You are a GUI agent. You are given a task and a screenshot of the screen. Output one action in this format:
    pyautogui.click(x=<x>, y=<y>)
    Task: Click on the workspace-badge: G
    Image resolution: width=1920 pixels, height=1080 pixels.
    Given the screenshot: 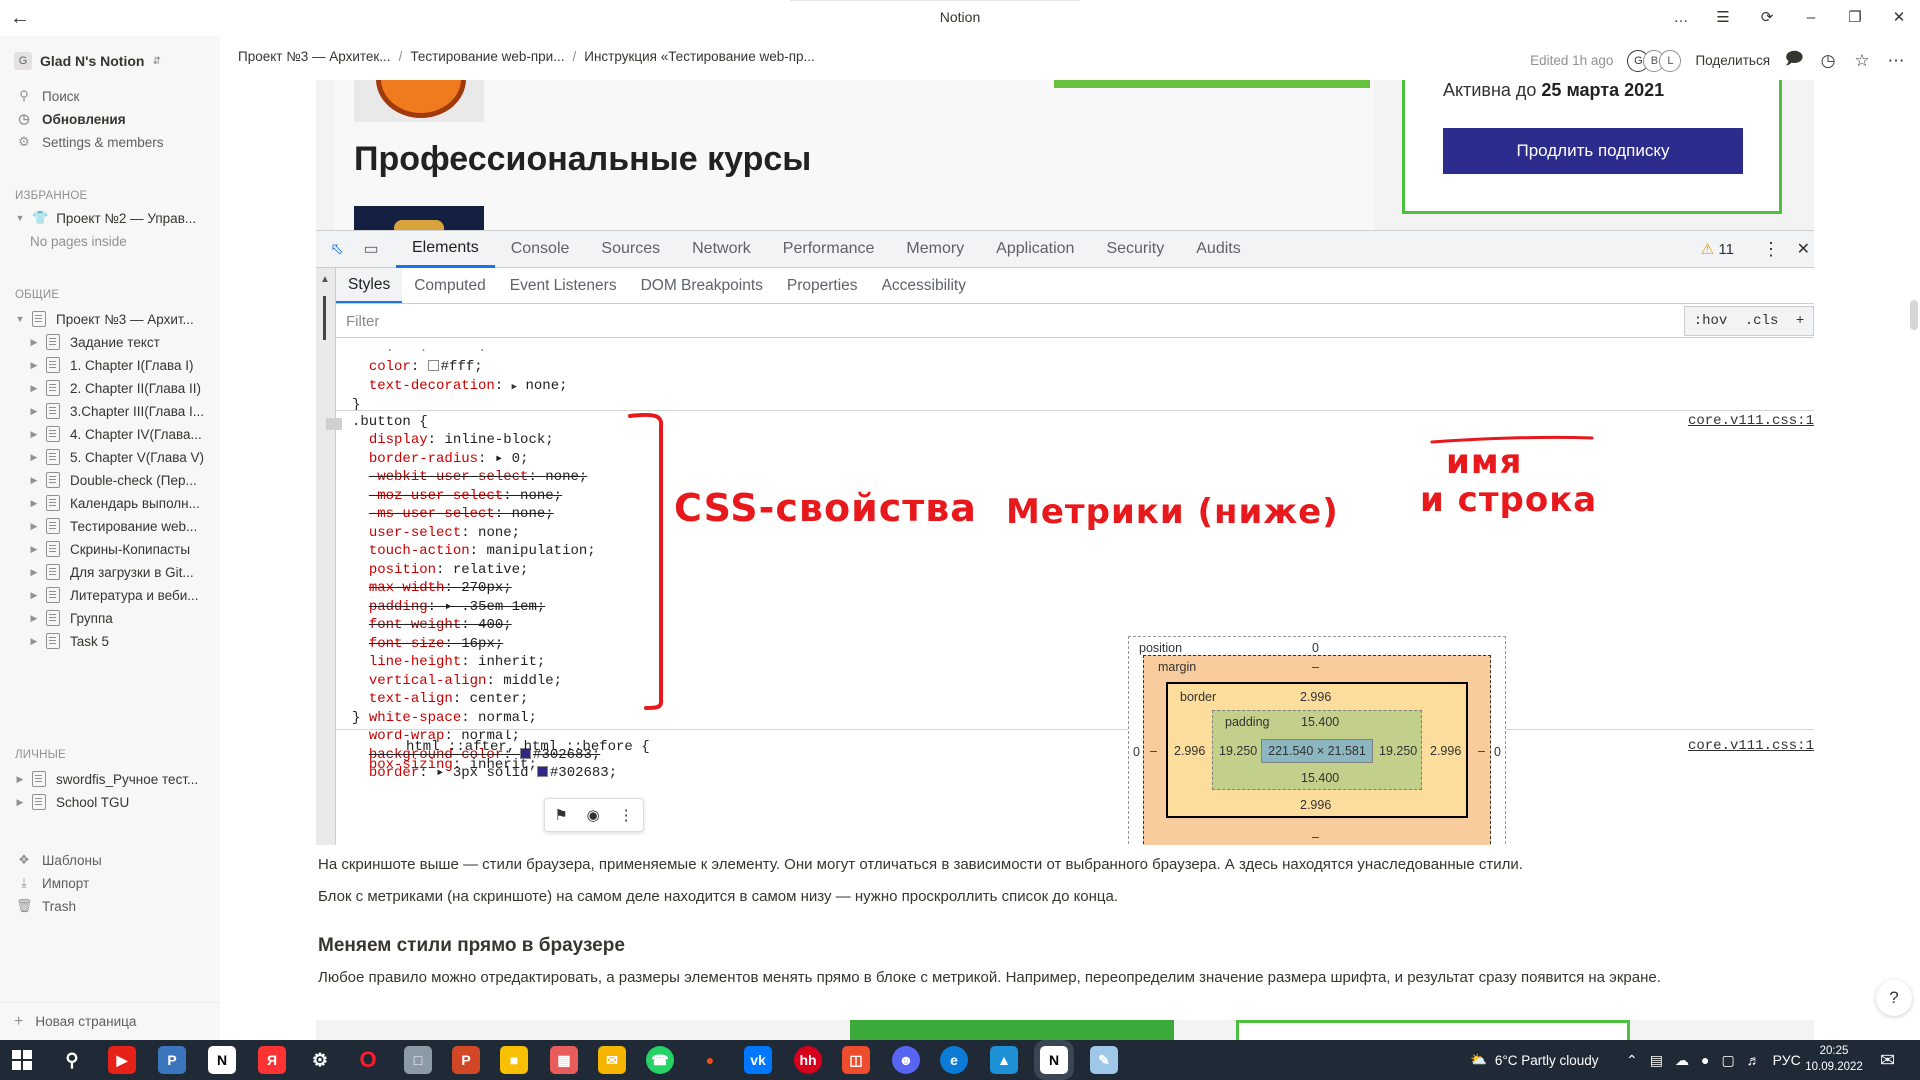 What is the action you would take?
    pyautogui.click(x=23, y=61)
    